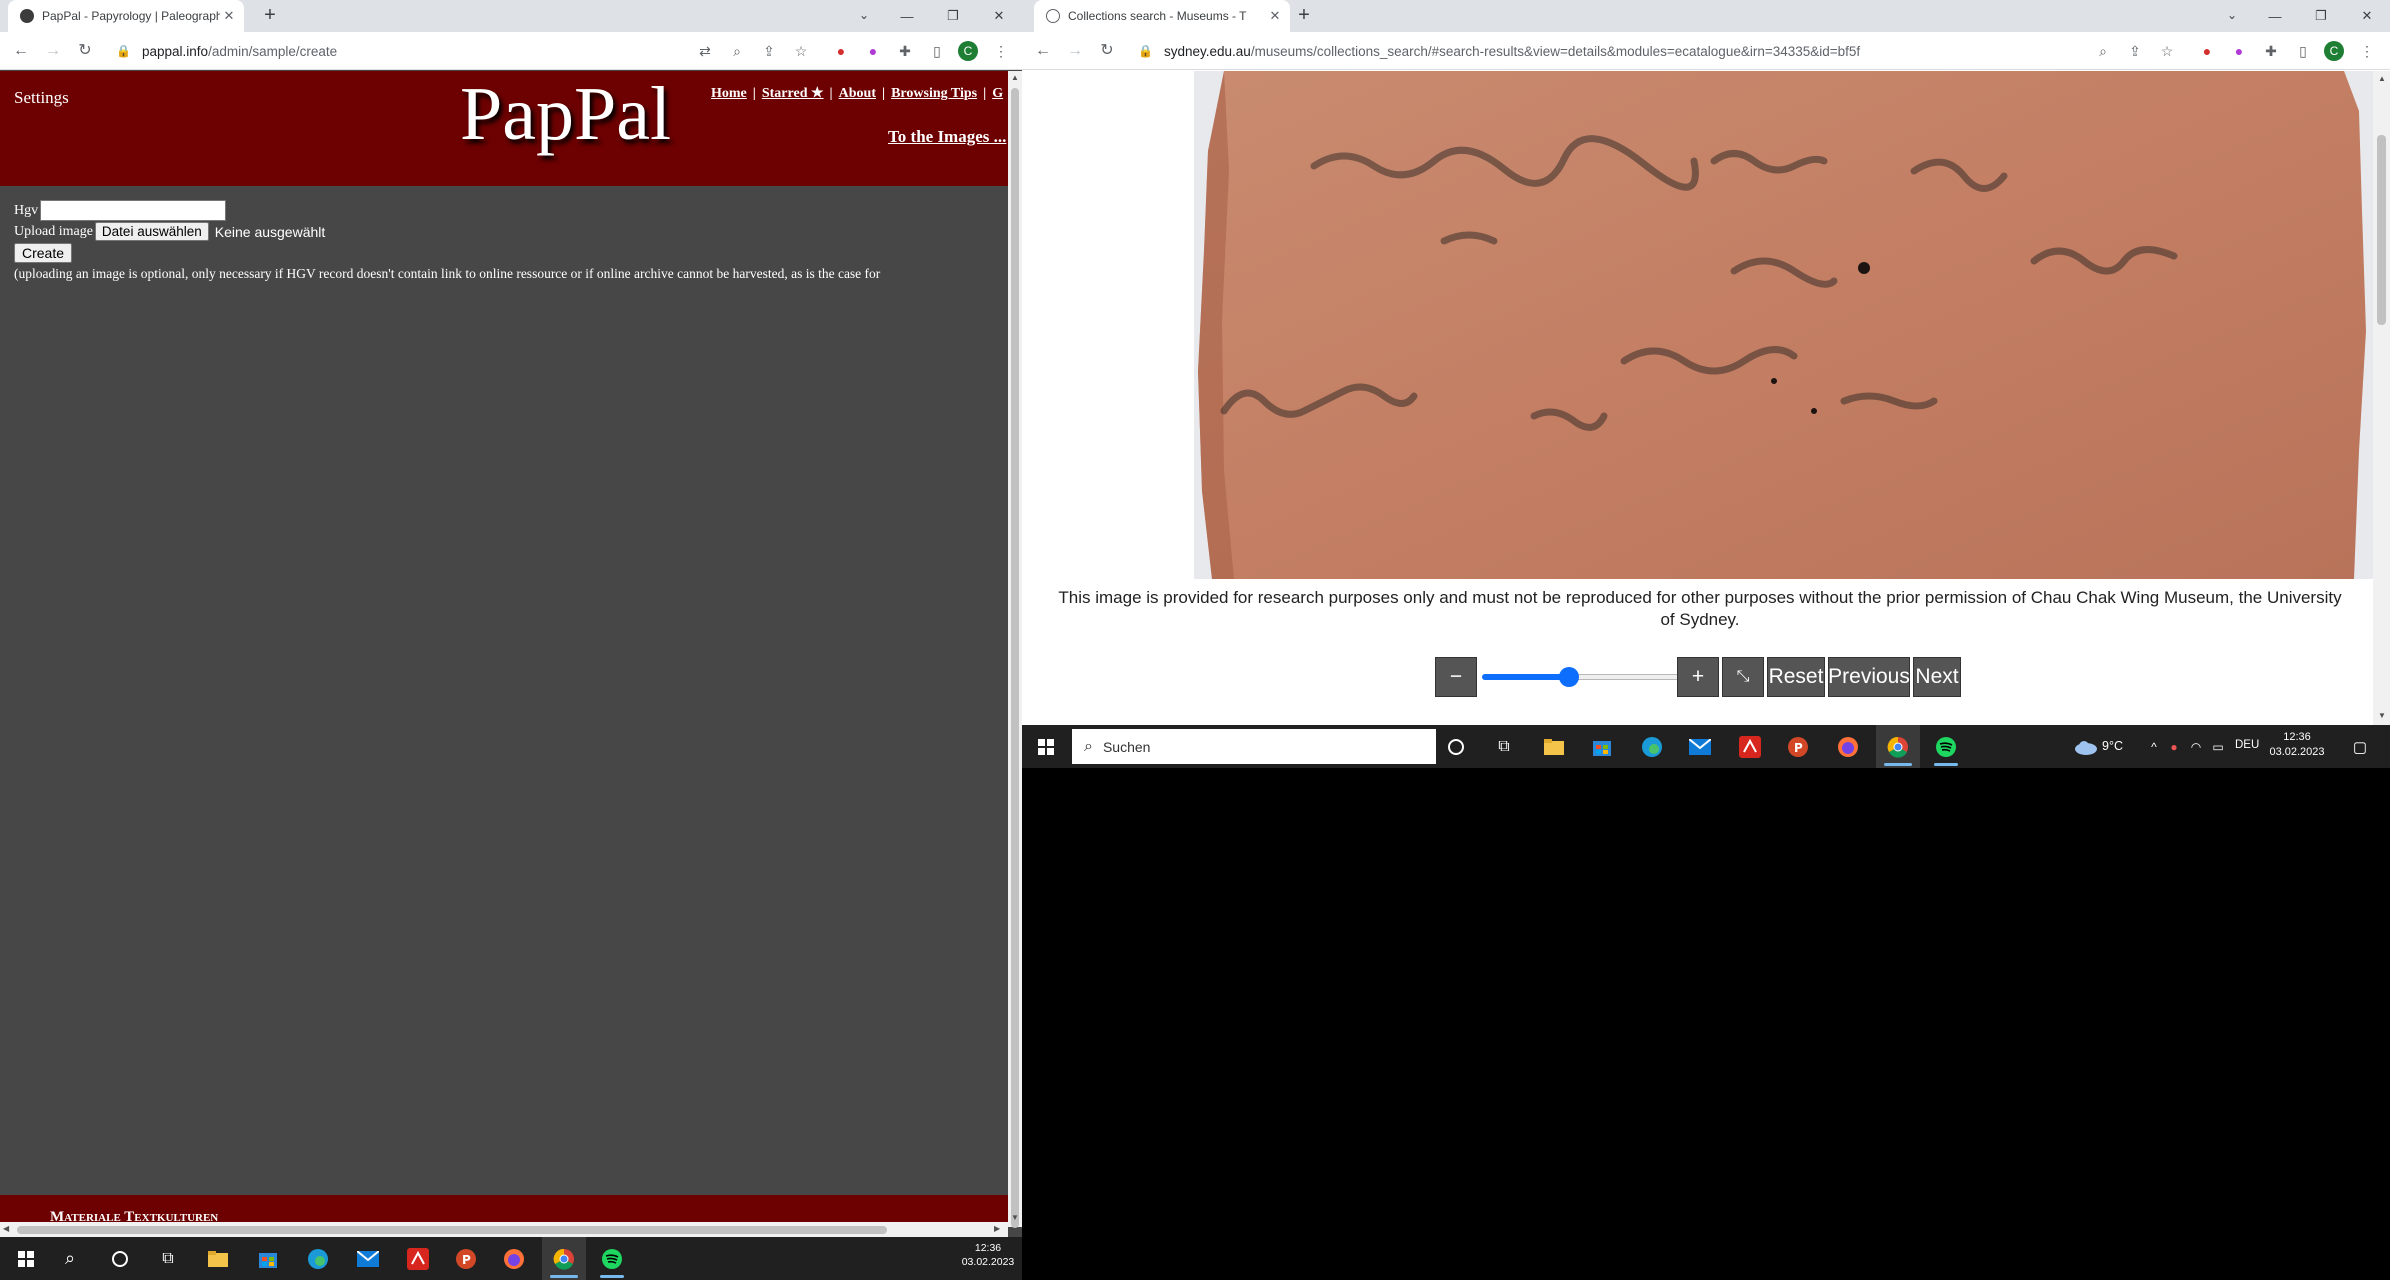 This screenshot has height=1280, width=2390. What do you see at coordinates (133, 210) in the screenshot?
I see `hgv-input` at bounding box center [133, 210].